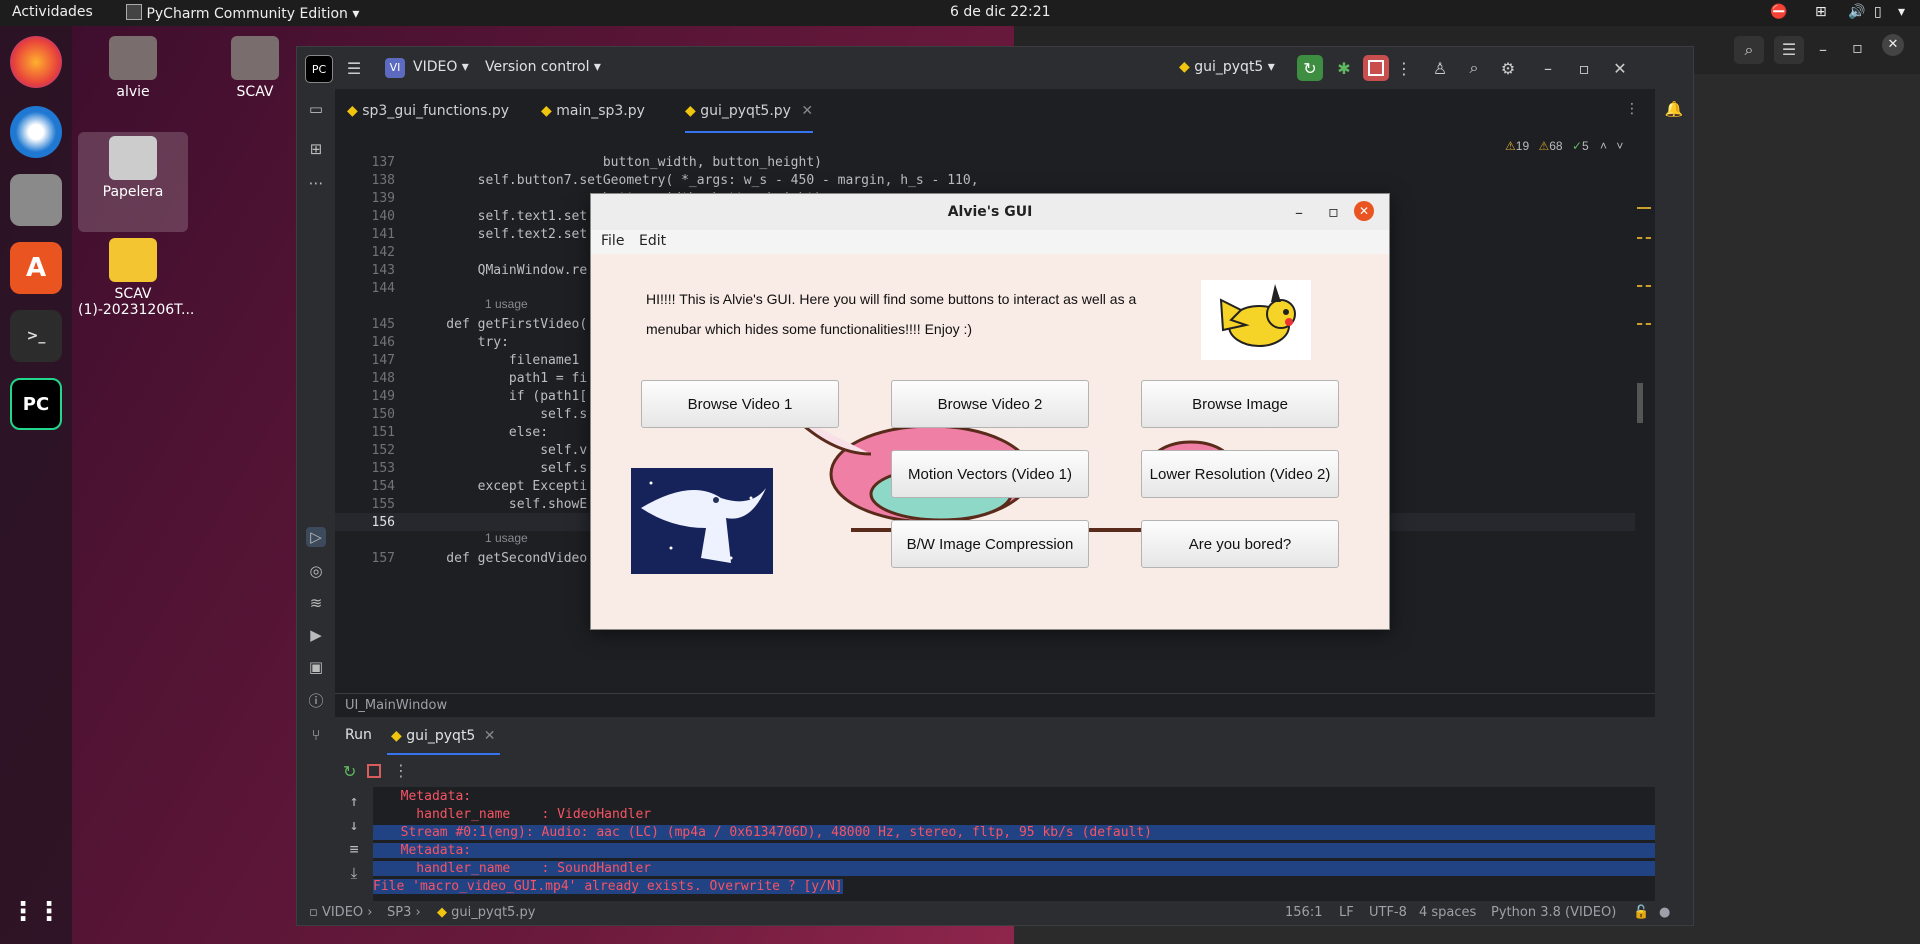 The height and width of the screenshot is (944, 1920). I want to click on clock: 6 de dic 22:21, so click(1000, 12).